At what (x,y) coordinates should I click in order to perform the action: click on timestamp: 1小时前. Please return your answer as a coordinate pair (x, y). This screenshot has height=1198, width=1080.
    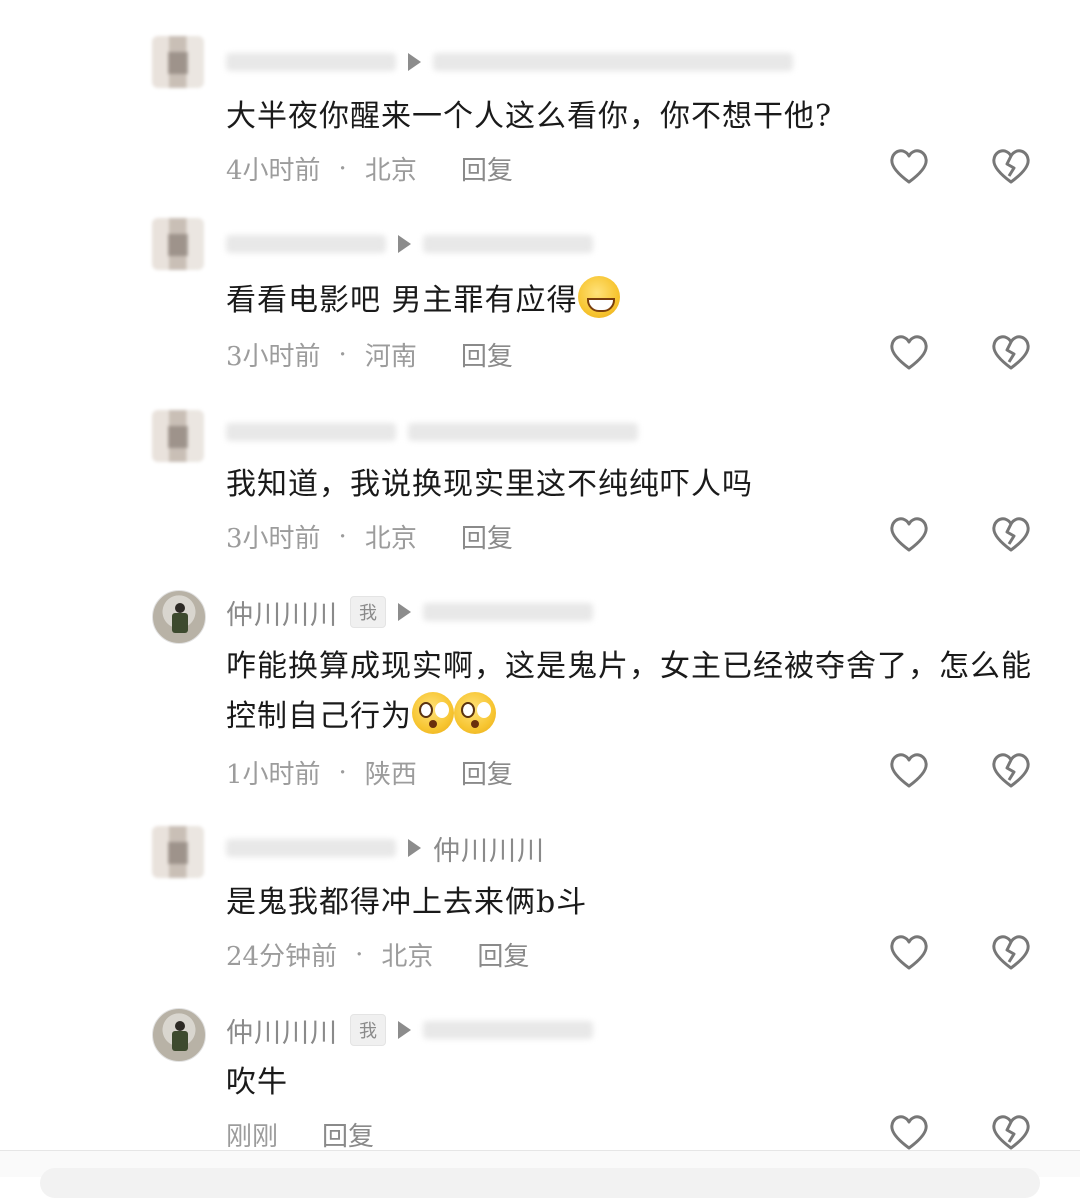
    Looking at the image, I should click on (273, 775).